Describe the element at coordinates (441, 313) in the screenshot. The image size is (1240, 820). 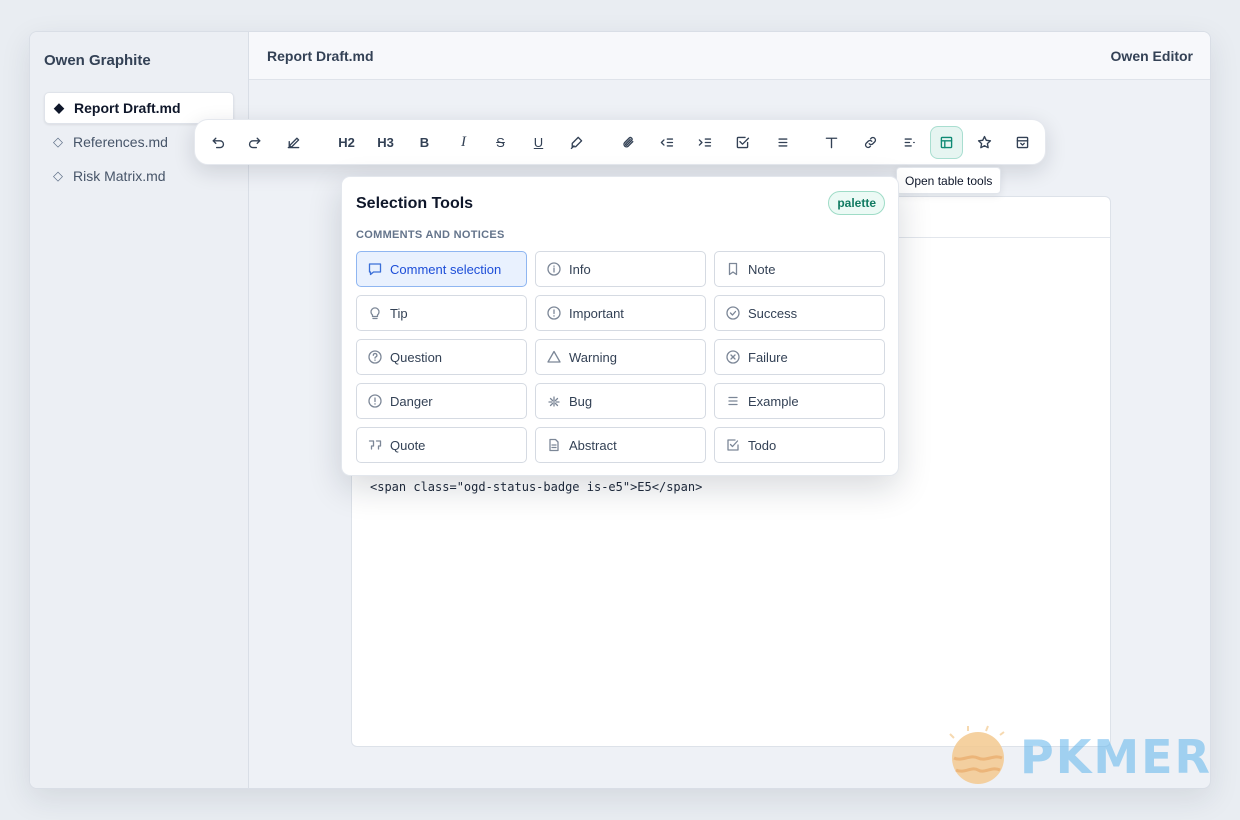
I see `option-tip: Tip` at that location.